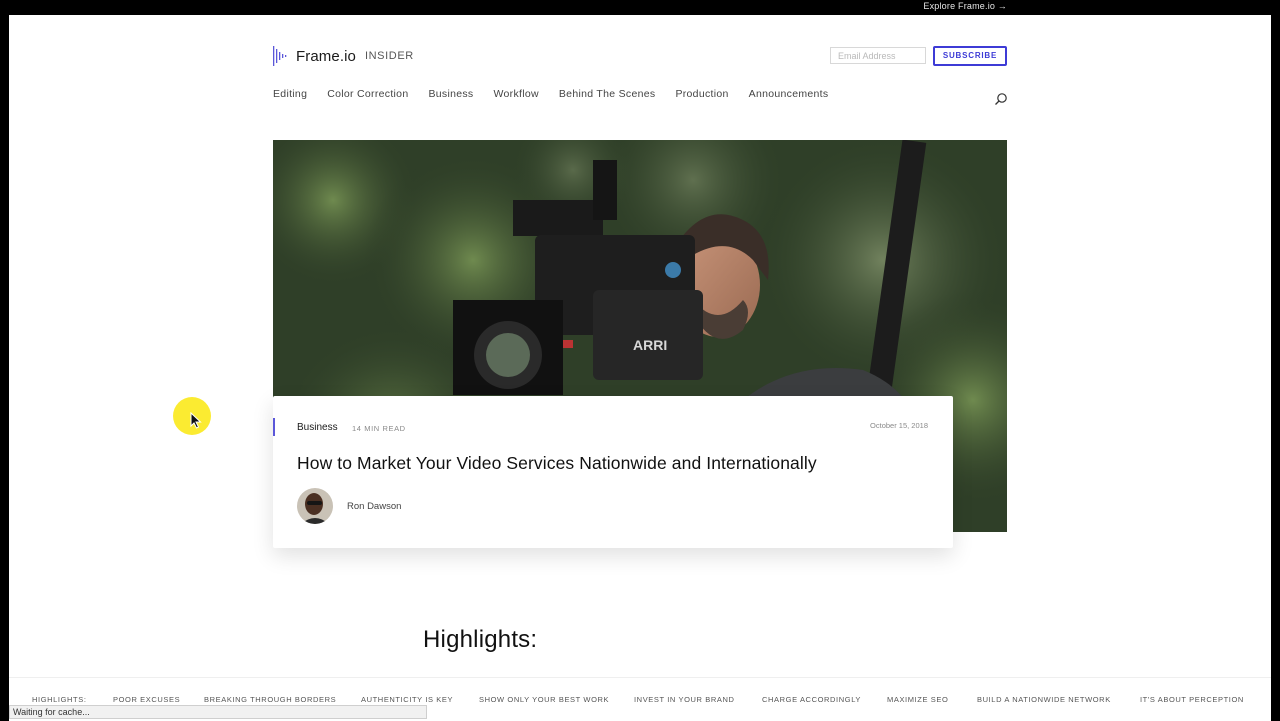 The width and height of the screenshot is (1280, 721). Describe the element at coordinates (515, 95) in the screenshot. I see `nav-item-workflow: Workflow` at that location.